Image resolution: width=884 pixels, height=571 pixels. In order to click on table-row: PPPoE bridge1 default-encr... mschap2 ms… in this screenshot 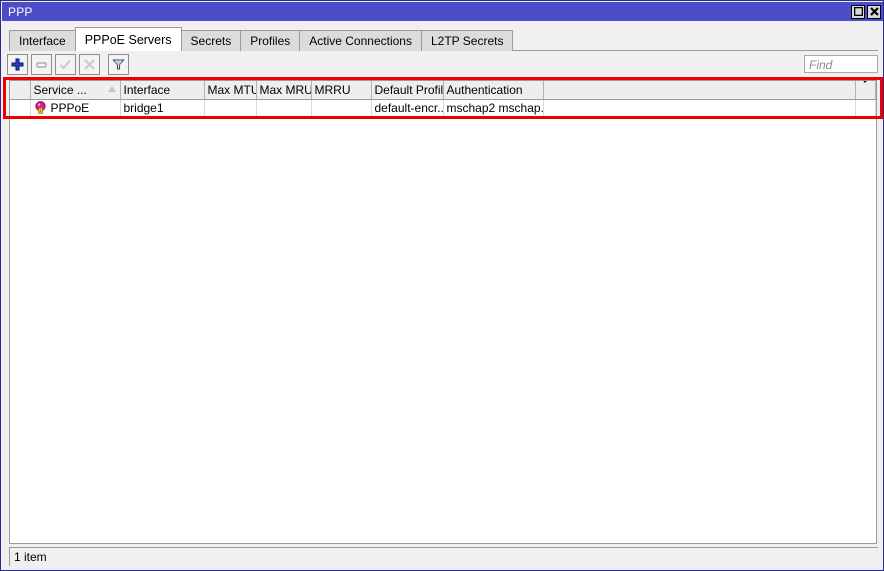, I will do `click(443, 107)`.